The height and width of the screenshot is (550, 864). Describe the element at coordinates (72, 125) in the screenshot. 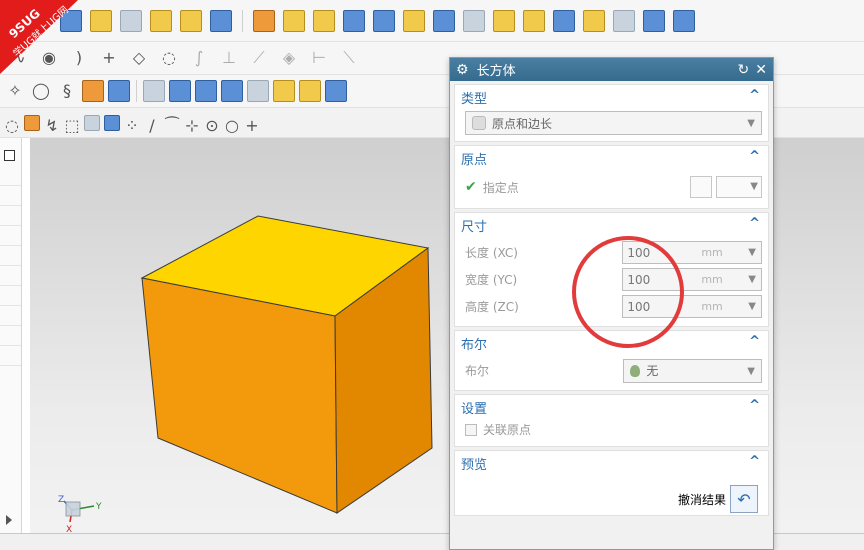

I see `rectangle-select-icon: ⬚` at that location.